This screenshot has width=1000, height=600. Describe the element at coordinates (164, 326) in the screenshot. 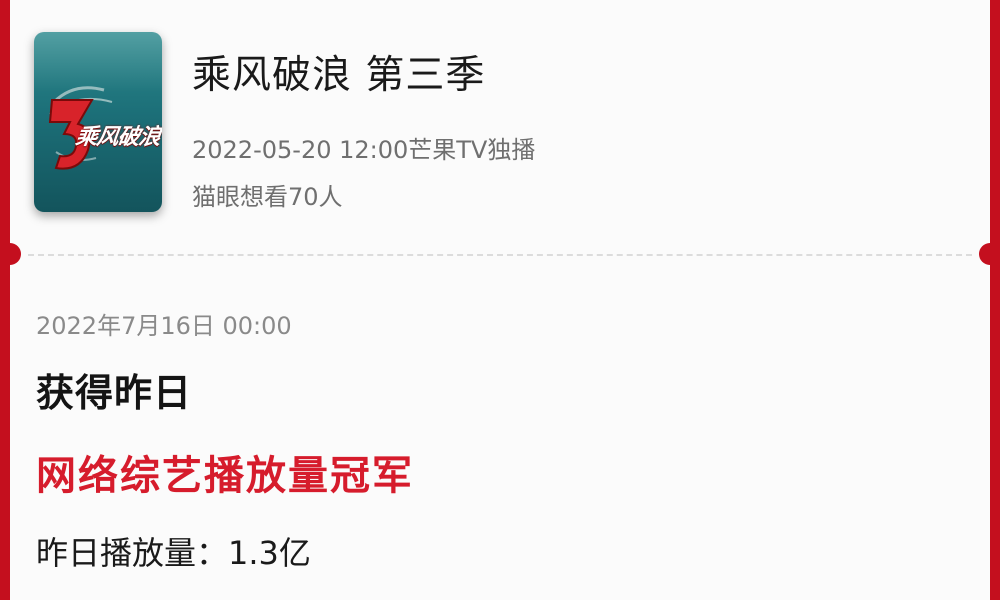

I see `notice-timestamp: 2022年7月16日 00:00` at that location.